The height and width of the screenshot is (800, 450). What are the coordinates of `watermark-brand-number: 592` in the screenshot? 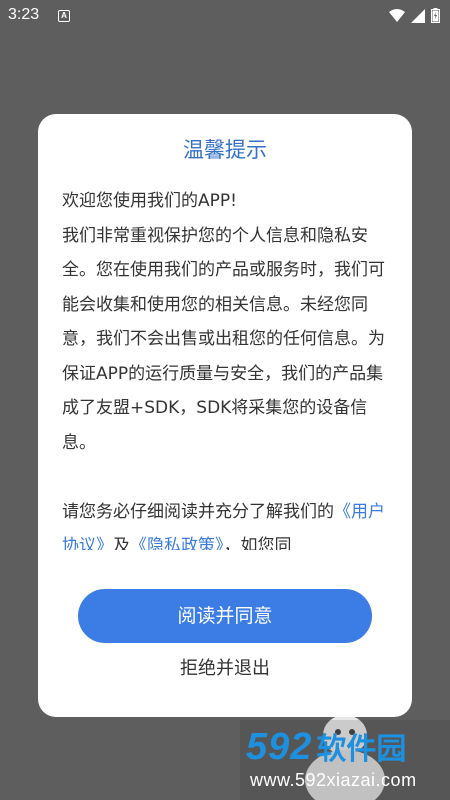 It's located at (279, 747).